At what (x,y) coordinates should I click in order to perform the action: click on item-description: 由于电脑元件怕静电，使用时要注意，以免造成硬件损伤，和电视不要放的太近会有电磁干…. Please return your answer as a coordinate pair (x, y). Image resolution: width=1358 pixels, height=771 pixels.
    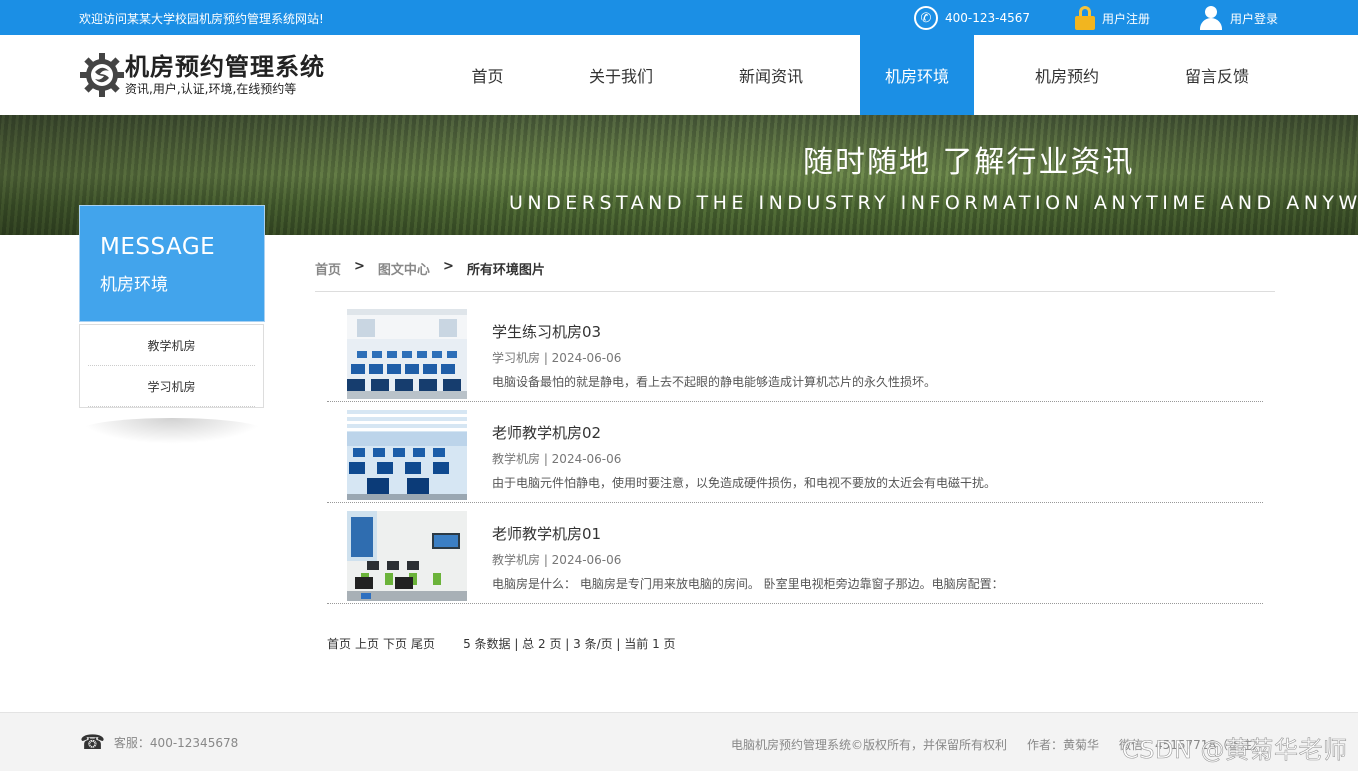
    Looking at the image, I should click on (744, 482).